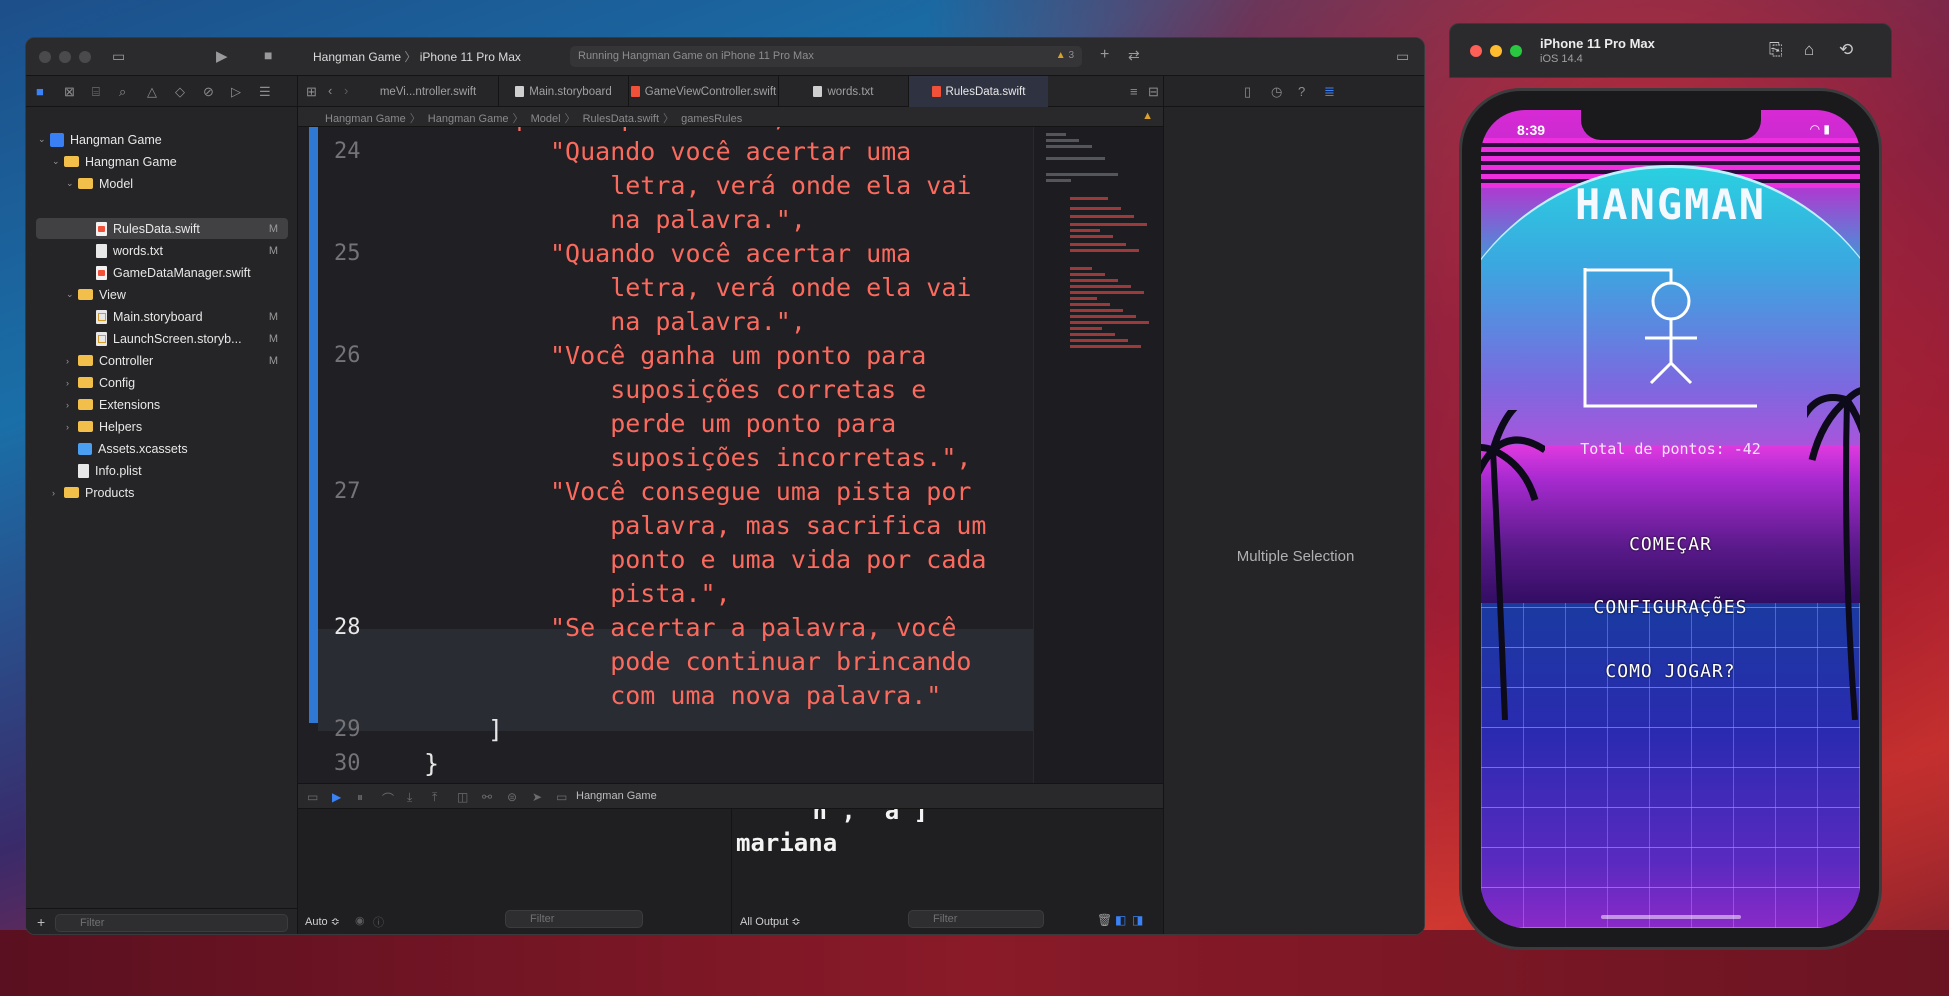 The height and width of the screenshot is (996, 1949). Describe the element at coordinates (1104, 55) in the screenshot. I see `add-icon: +` at that location.